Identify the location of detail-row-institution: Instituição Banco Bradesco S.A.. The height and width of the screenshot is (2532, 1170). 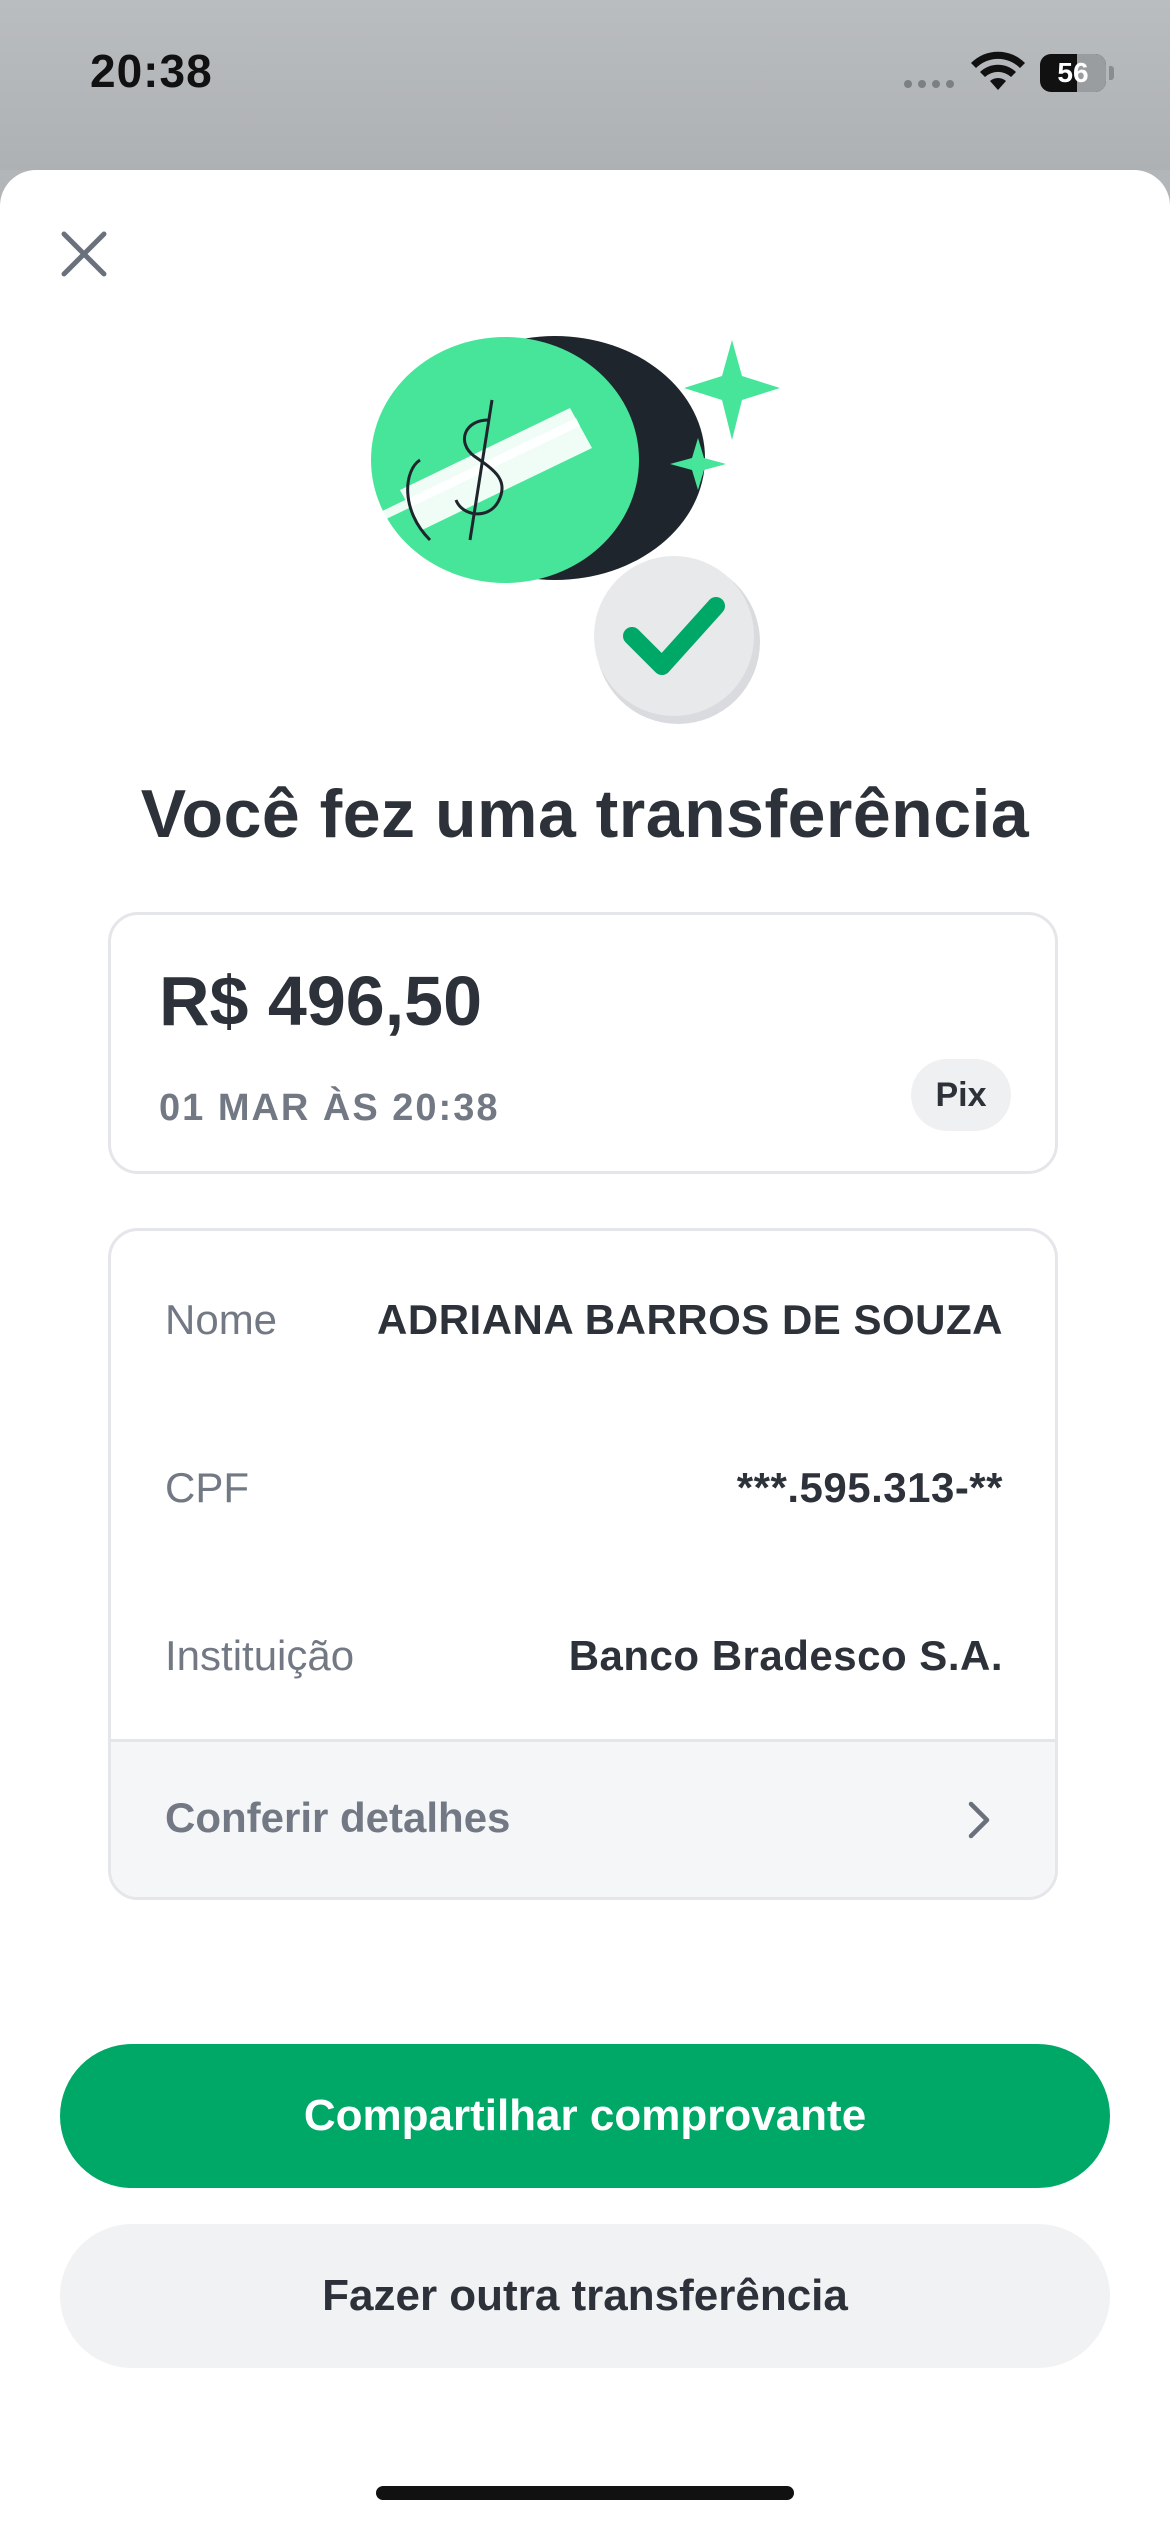
(584, 1656).